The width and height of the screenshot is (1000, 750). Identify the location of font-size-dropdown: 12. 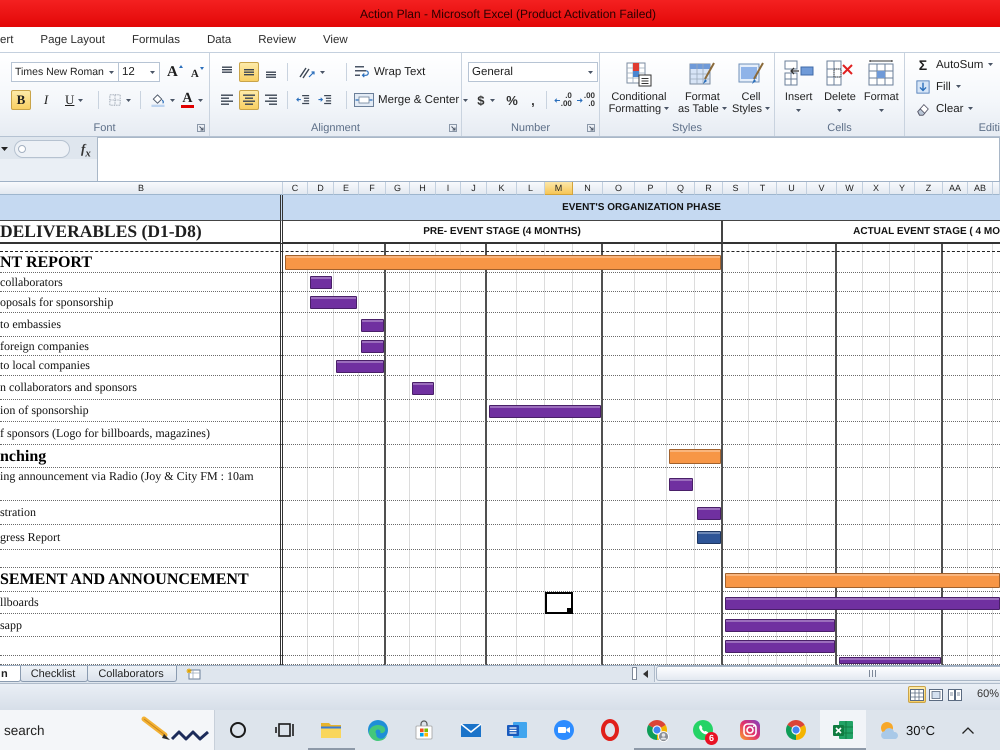
(139, 72).